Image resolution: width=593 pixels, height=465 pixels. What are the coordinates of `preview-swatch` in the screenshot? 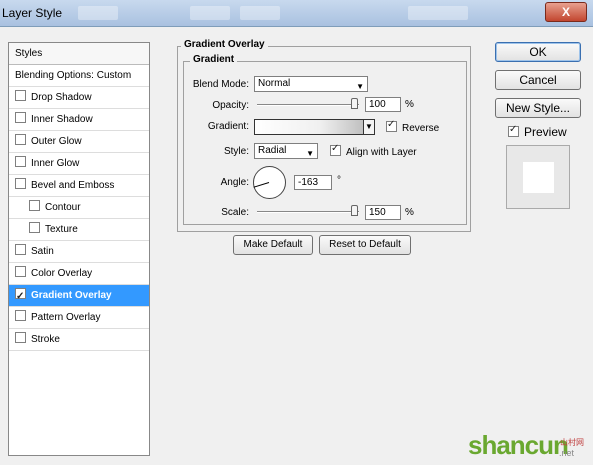 It's located at (538, 177).